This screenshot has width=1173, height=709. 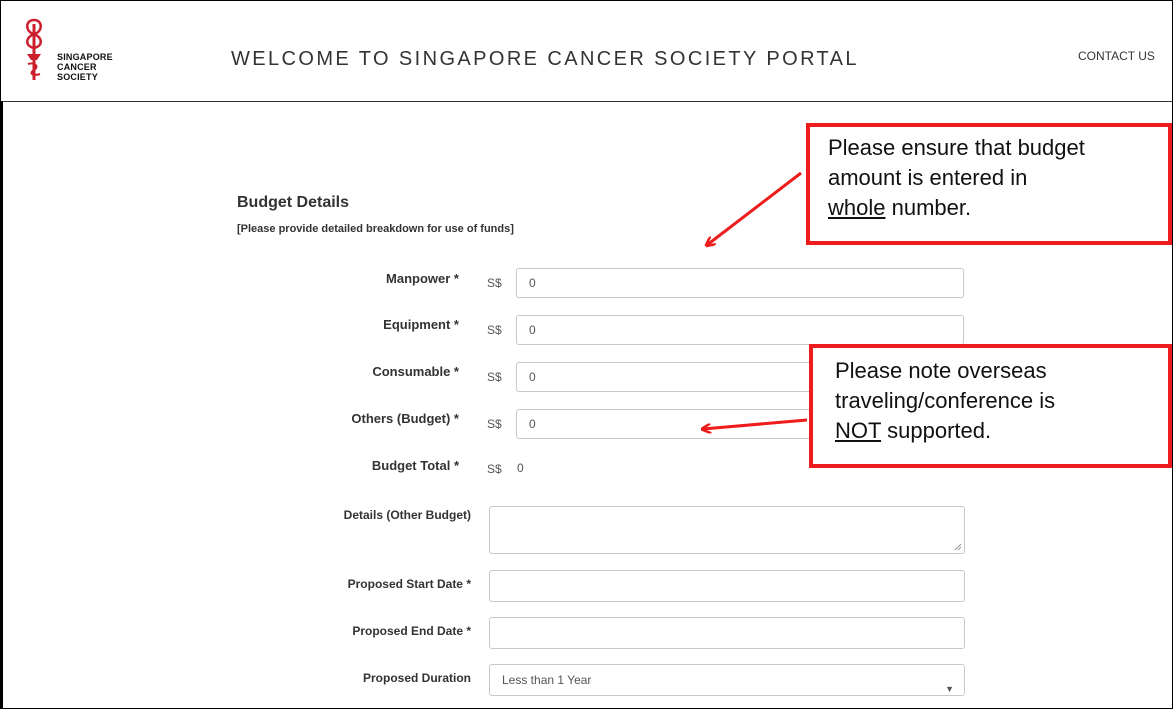 What do you see at coordinates (415, 465) in the screenshot?
I see `budget-total-label: Budget Total *` at bounding box center [415, 465].